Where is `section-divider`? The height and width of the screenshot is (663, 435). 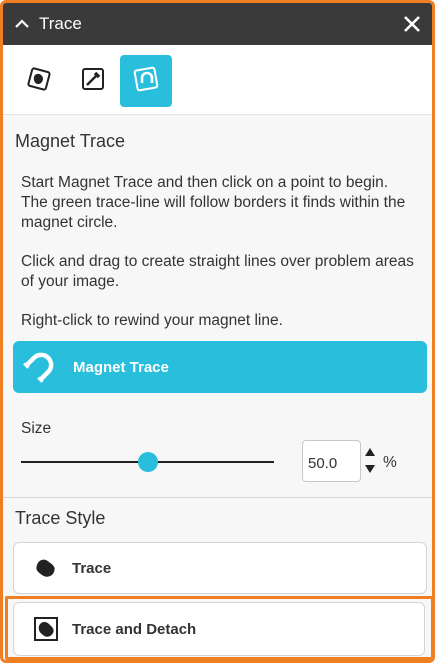
section-divider is located at coordinates (217, 497).